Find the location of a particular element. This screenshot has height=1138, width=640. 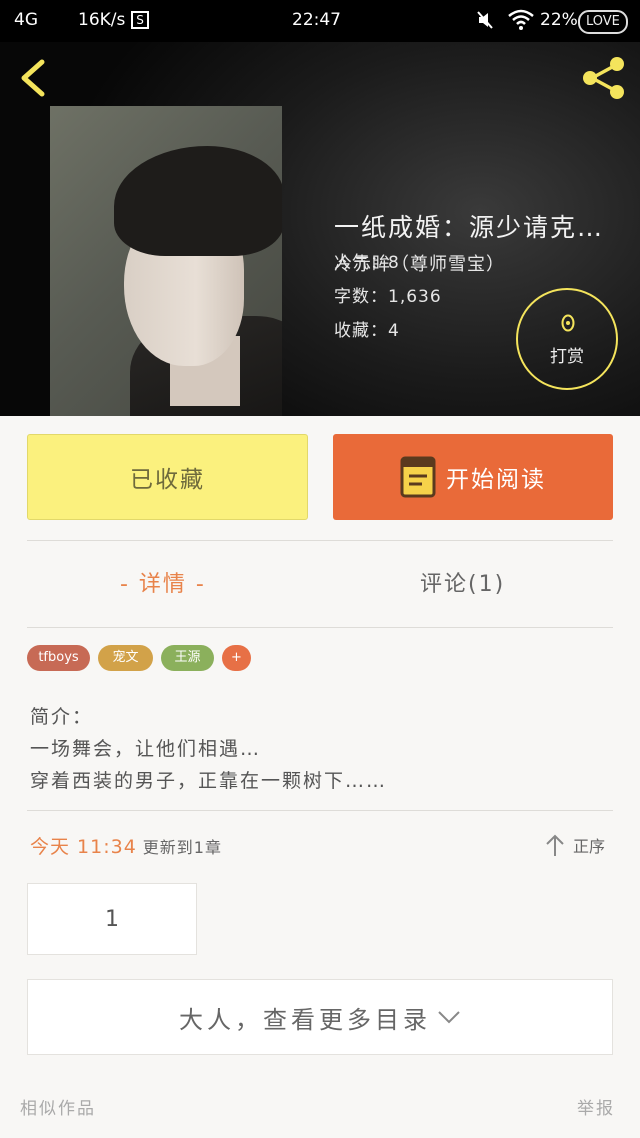

intro-heading: 简介： is located at coordinates (62, 717).